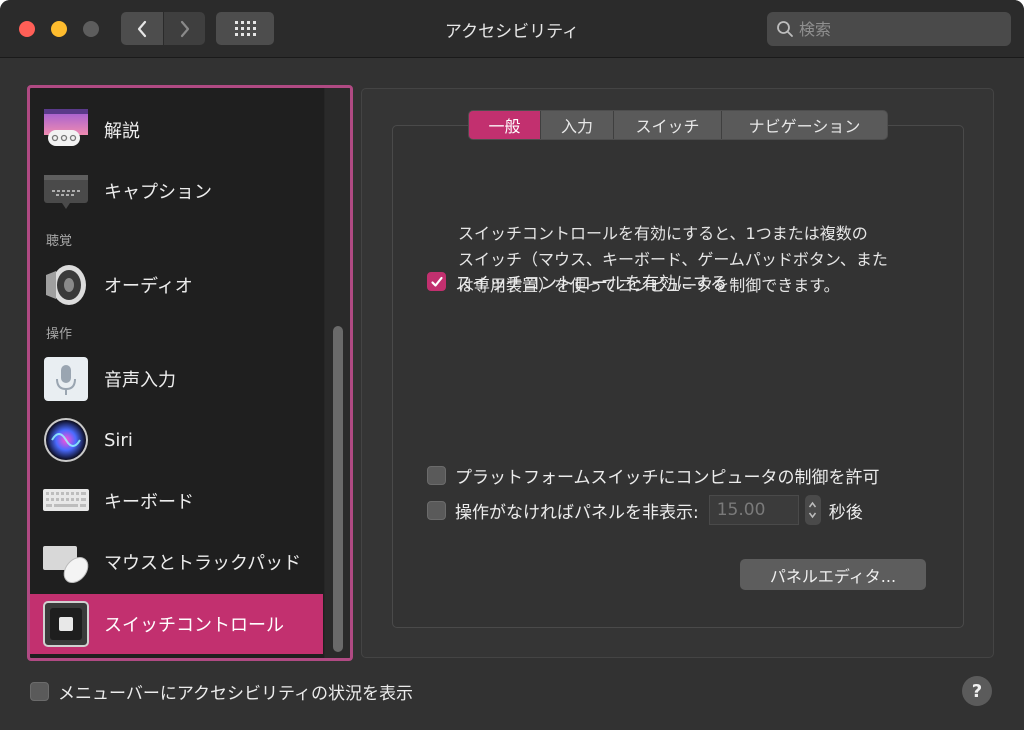  What do you see at coordinates (663, 233) in the screenshot?
I see `description-line: スイッチコントロールを有効にすると、1つまたは複数の` at bounding box center [663, 233].